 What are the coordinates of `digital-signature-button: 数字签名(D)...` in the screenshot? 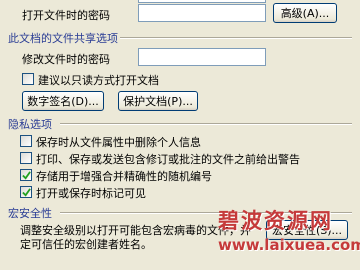 It's located at (63, 101).